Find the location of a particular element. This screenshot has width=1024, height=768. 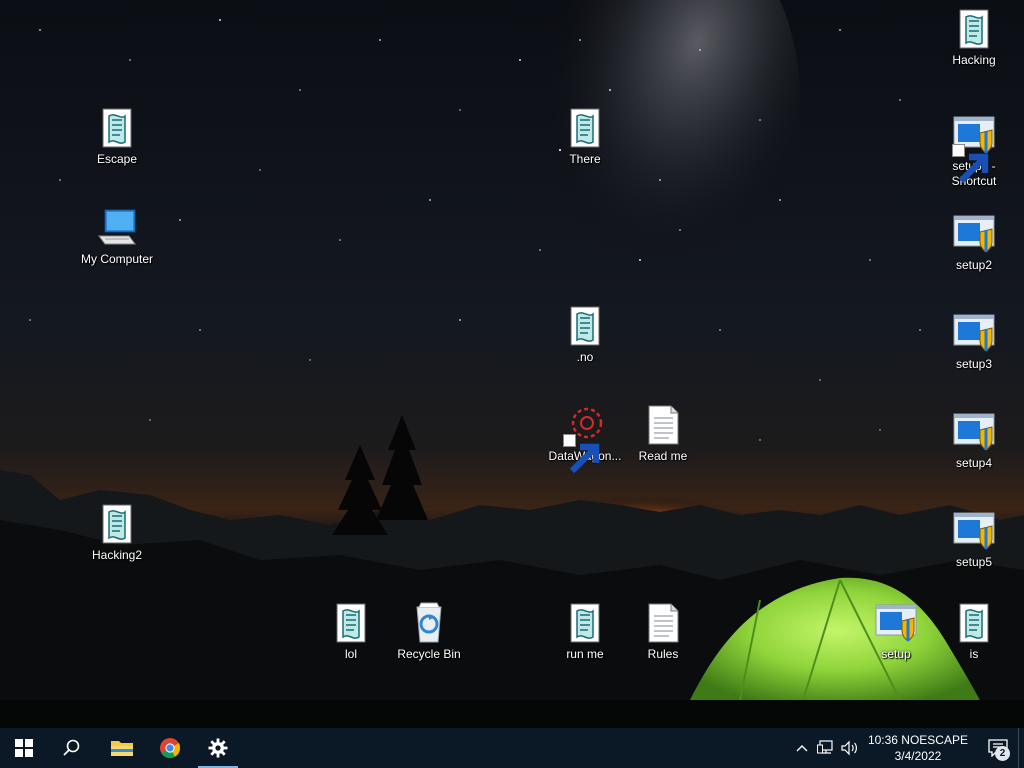

chrome-button is located at coordinates (170, 748).